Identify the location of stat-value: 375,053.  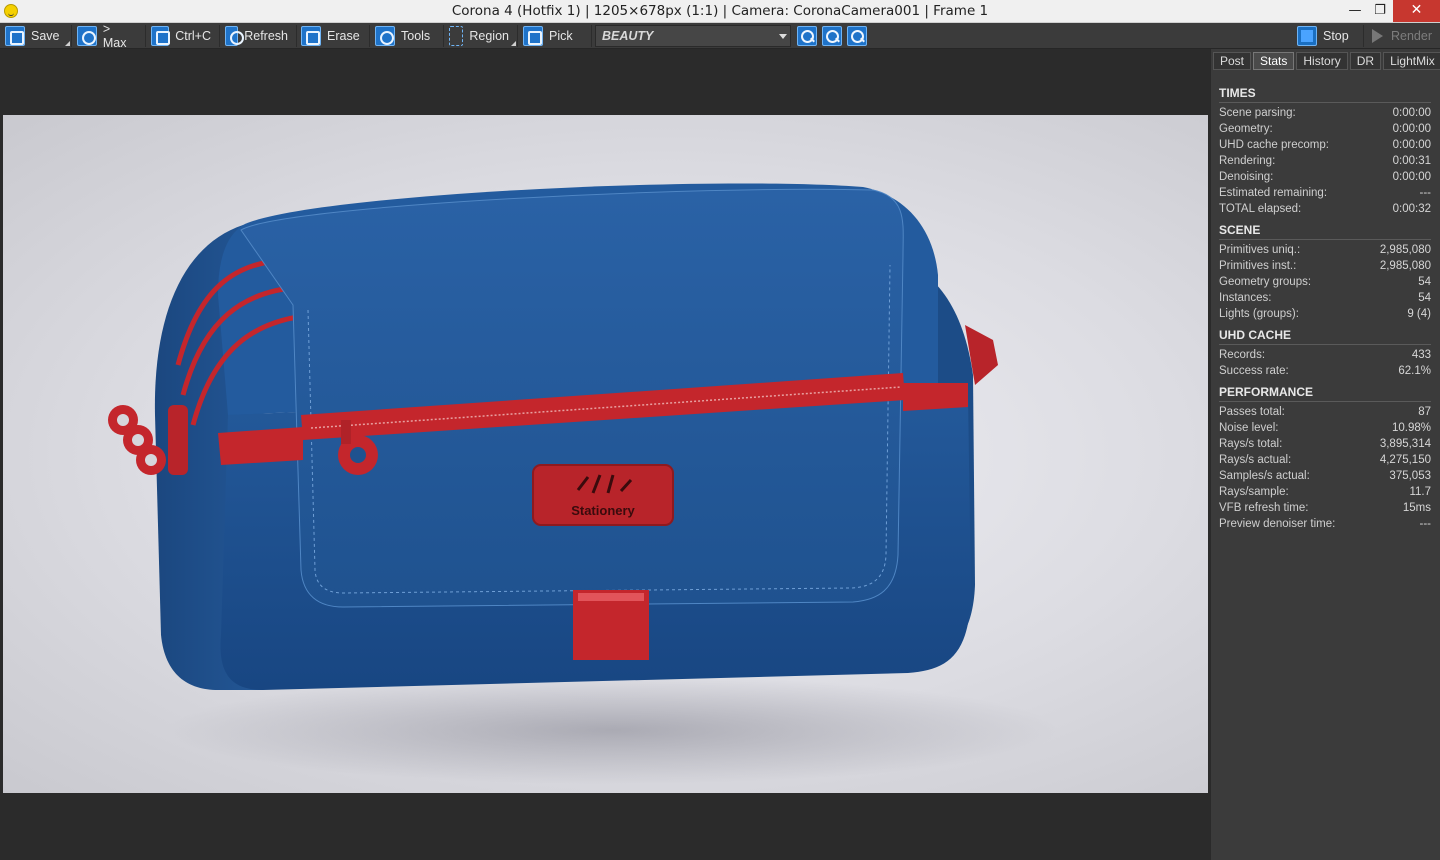
(1410, 476).